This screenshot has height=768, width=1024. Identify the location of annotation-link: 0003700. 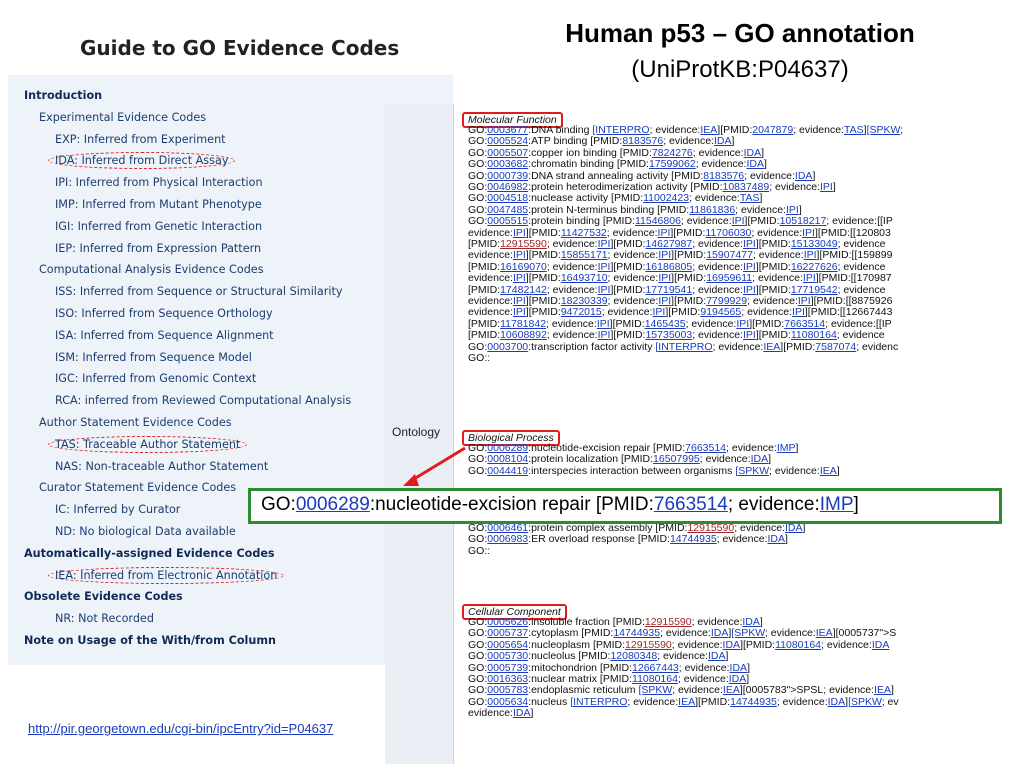
(507, 347).